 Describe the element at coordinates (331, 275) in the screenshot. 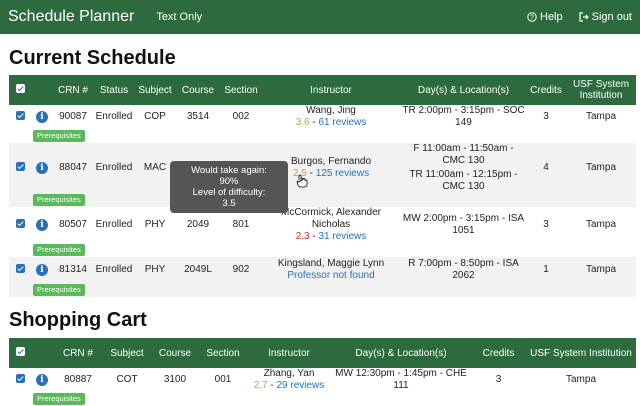

I see `professor-not-found: Professor not found` at that location.